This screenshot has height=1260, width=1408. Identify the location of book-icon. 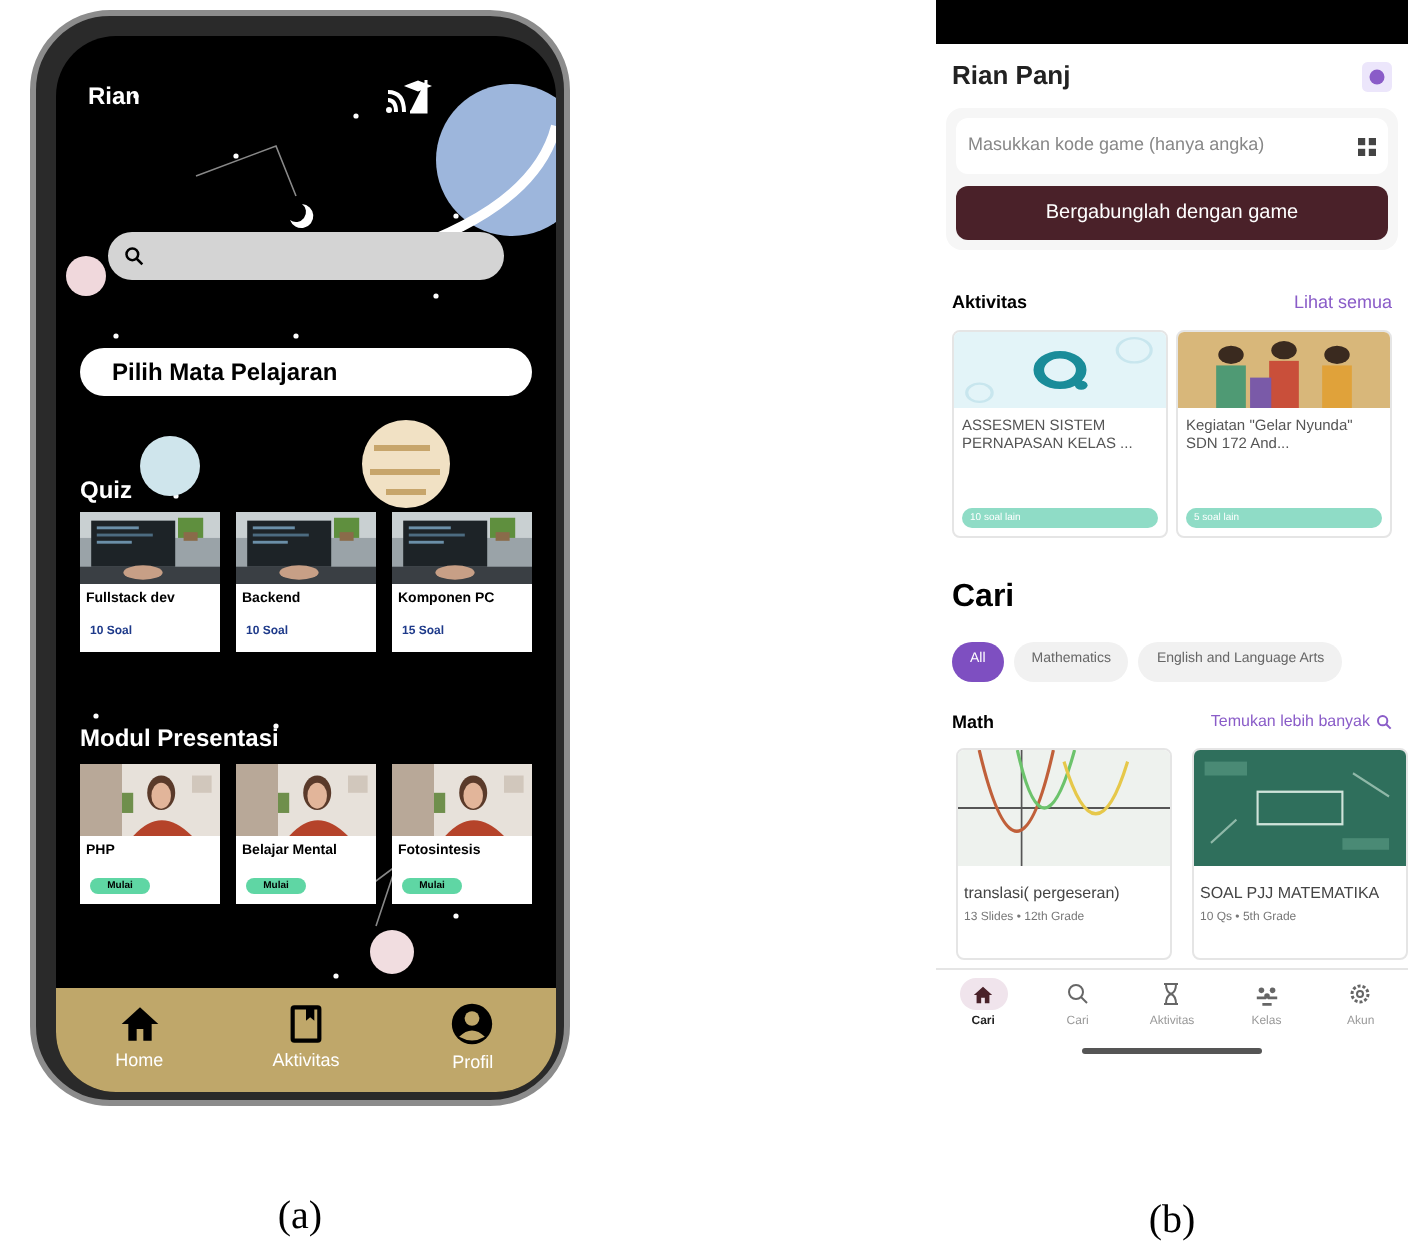
(305, 1024).